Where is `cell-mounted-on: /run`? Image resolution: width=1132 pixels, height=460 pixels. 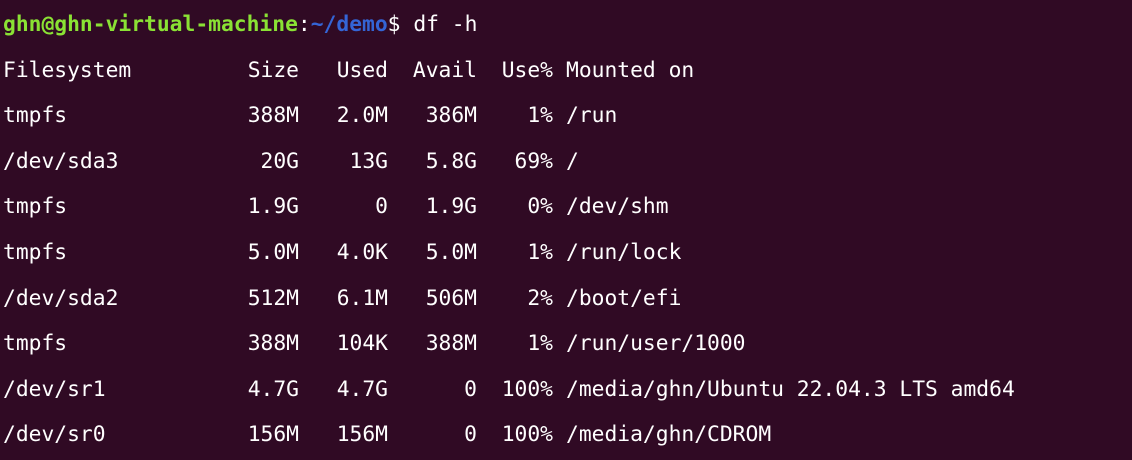
cell-mounted-on: /run is located at coordinates (592, 116).